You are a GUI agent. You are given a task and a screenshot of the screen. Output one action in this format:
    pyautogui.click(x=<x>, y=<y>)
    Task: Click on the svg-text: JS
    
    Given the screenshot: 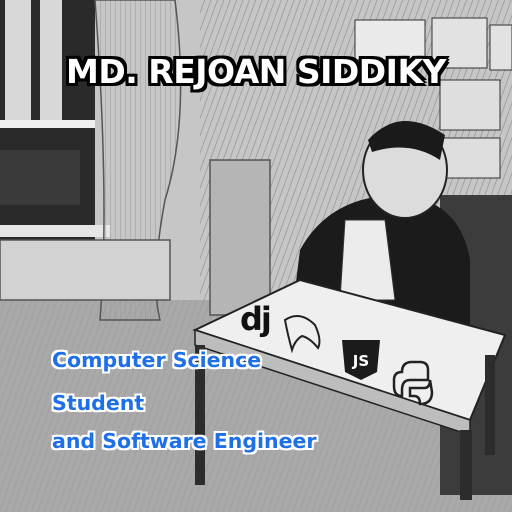 What is the action you would take?
    pyautogui.click(x=360, y=361)
    